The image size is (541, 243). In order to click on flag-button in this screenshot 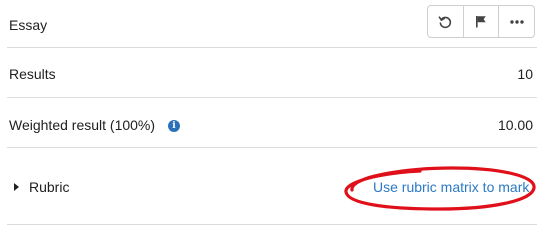, I will do `click(482, 21)`.